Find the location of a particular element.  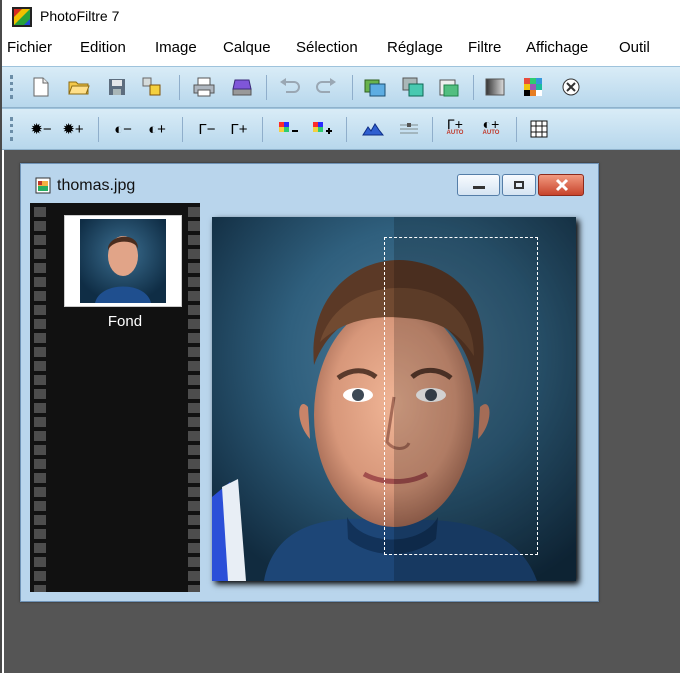

menu-affichage: Affichage is located at coordinates (557, 47).